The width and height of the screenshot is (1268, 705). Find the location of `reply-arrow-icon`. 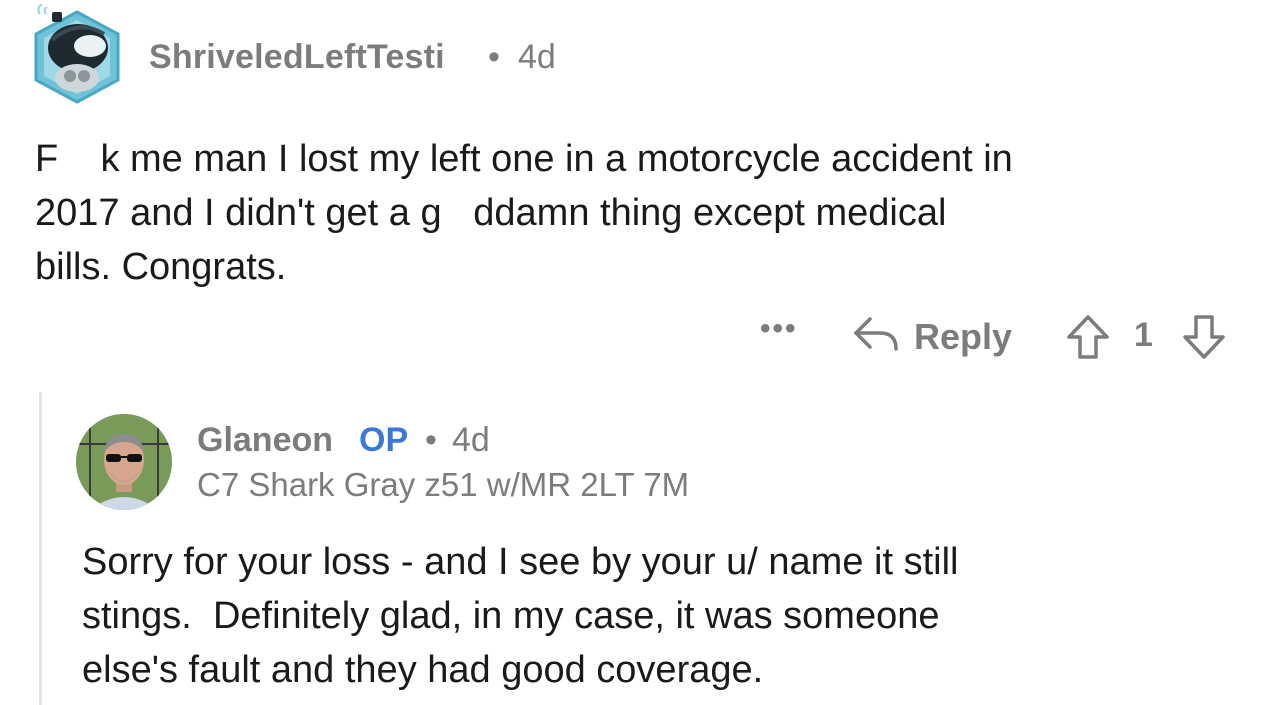

reply-arrow-icon is located at coordinates (876, 334).